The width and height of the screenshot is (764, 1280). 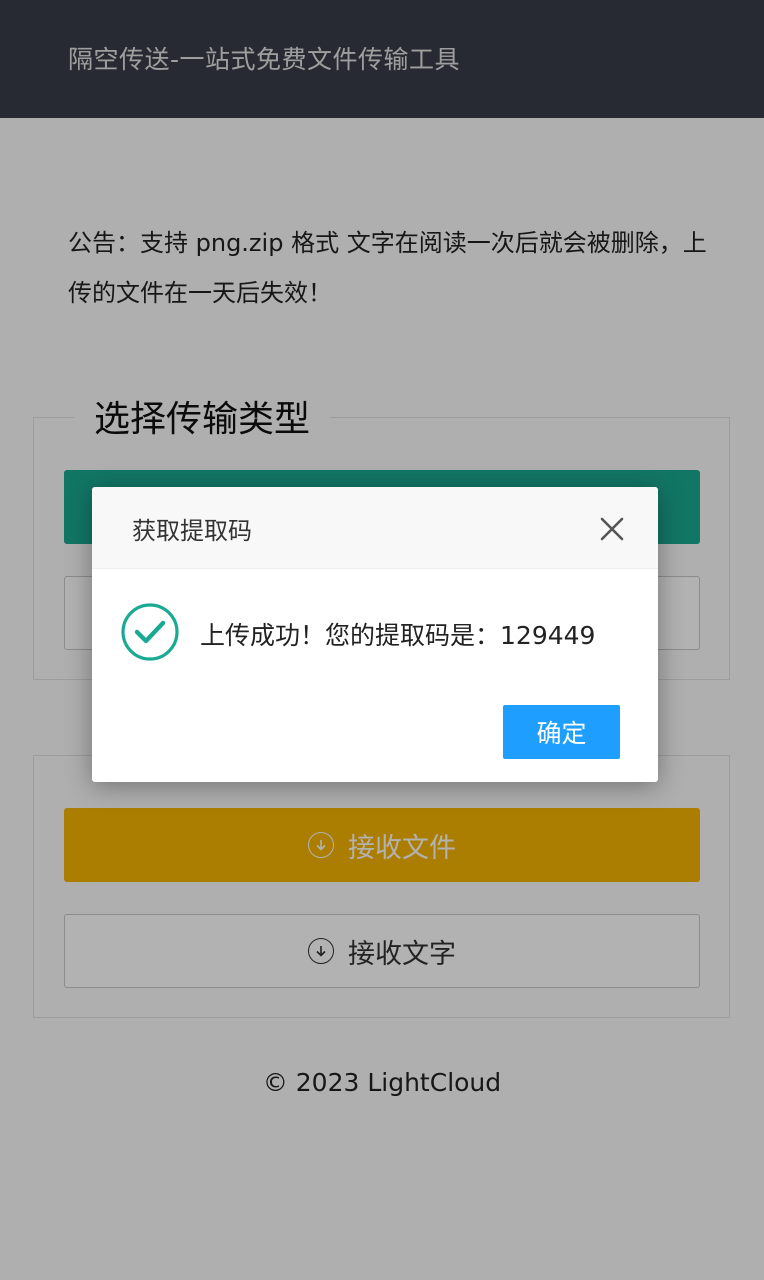 What do you see at coordinates (150, 632) in the screenshot?
I see `check-circle-icon` at bounding box center [150, 632].